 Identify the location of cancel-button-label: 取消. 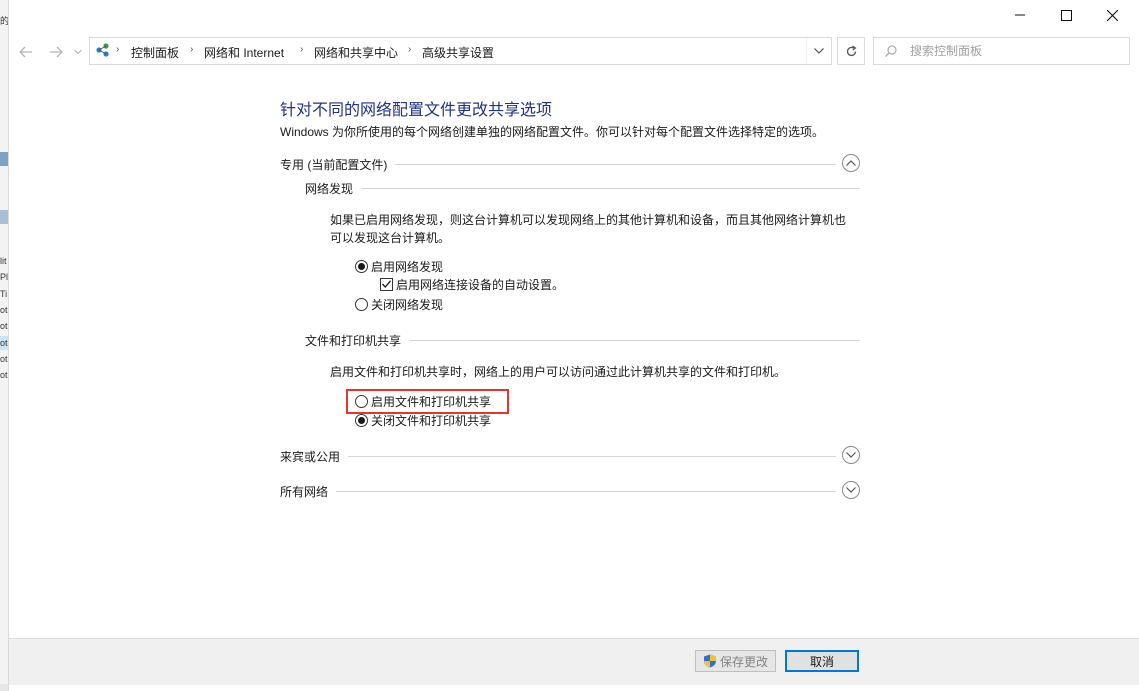
(821, 661).